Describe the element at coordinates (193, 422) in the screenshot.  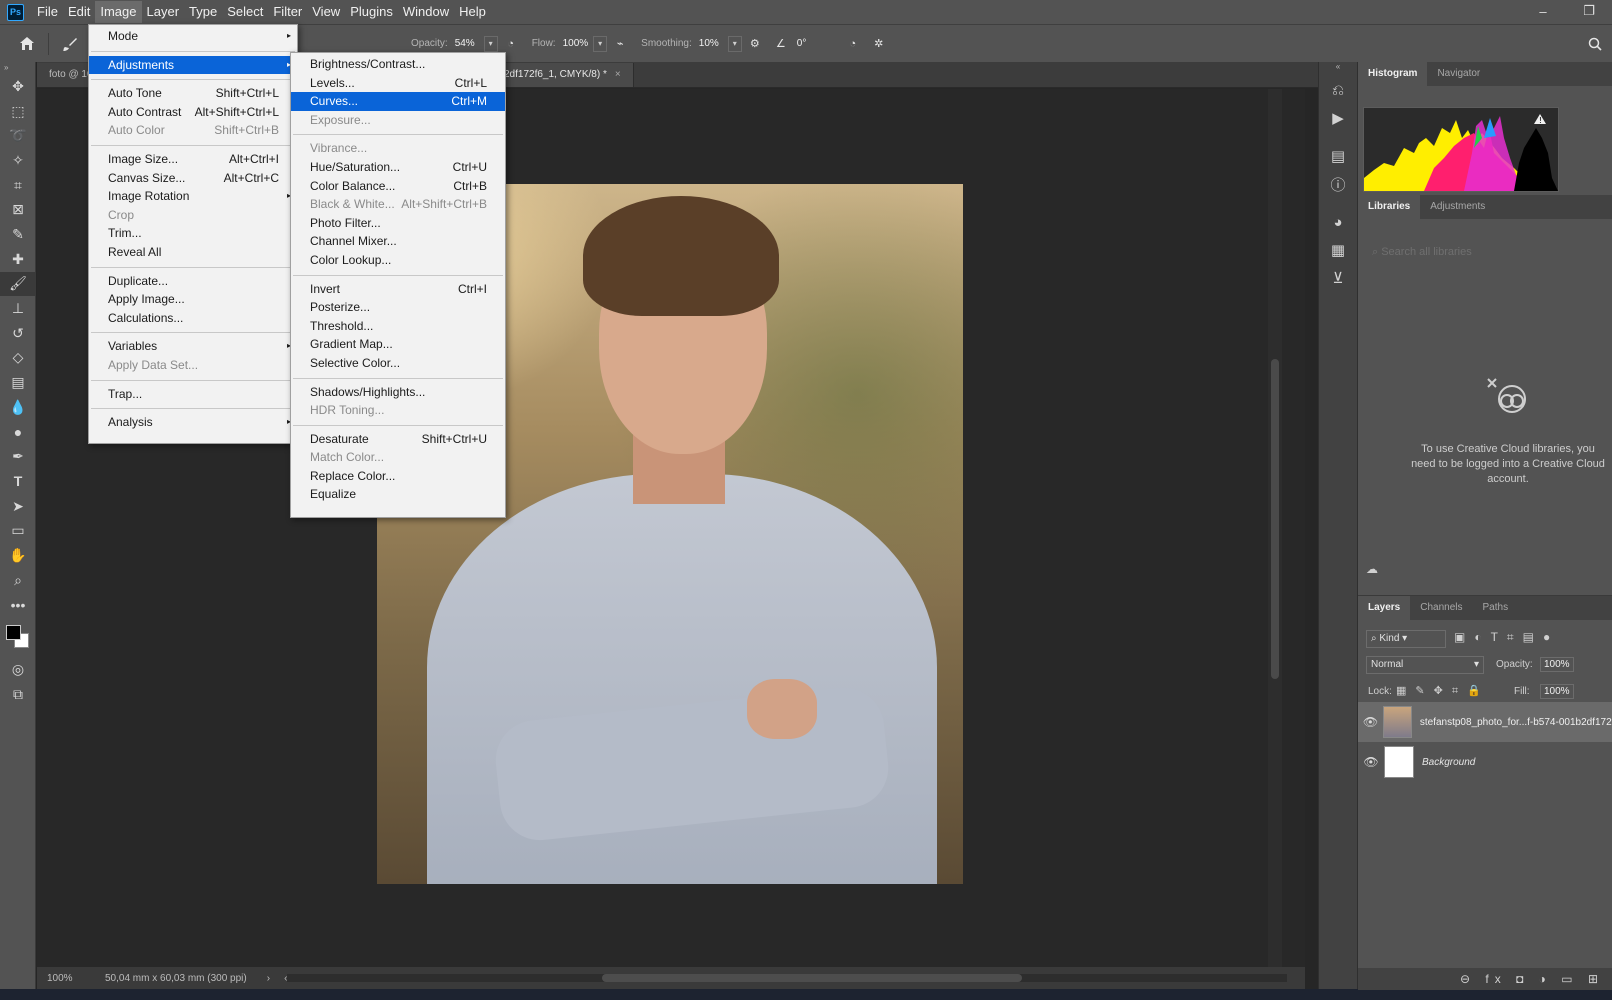
I see `menu-item-analysis: Analysis ▸` at that location.